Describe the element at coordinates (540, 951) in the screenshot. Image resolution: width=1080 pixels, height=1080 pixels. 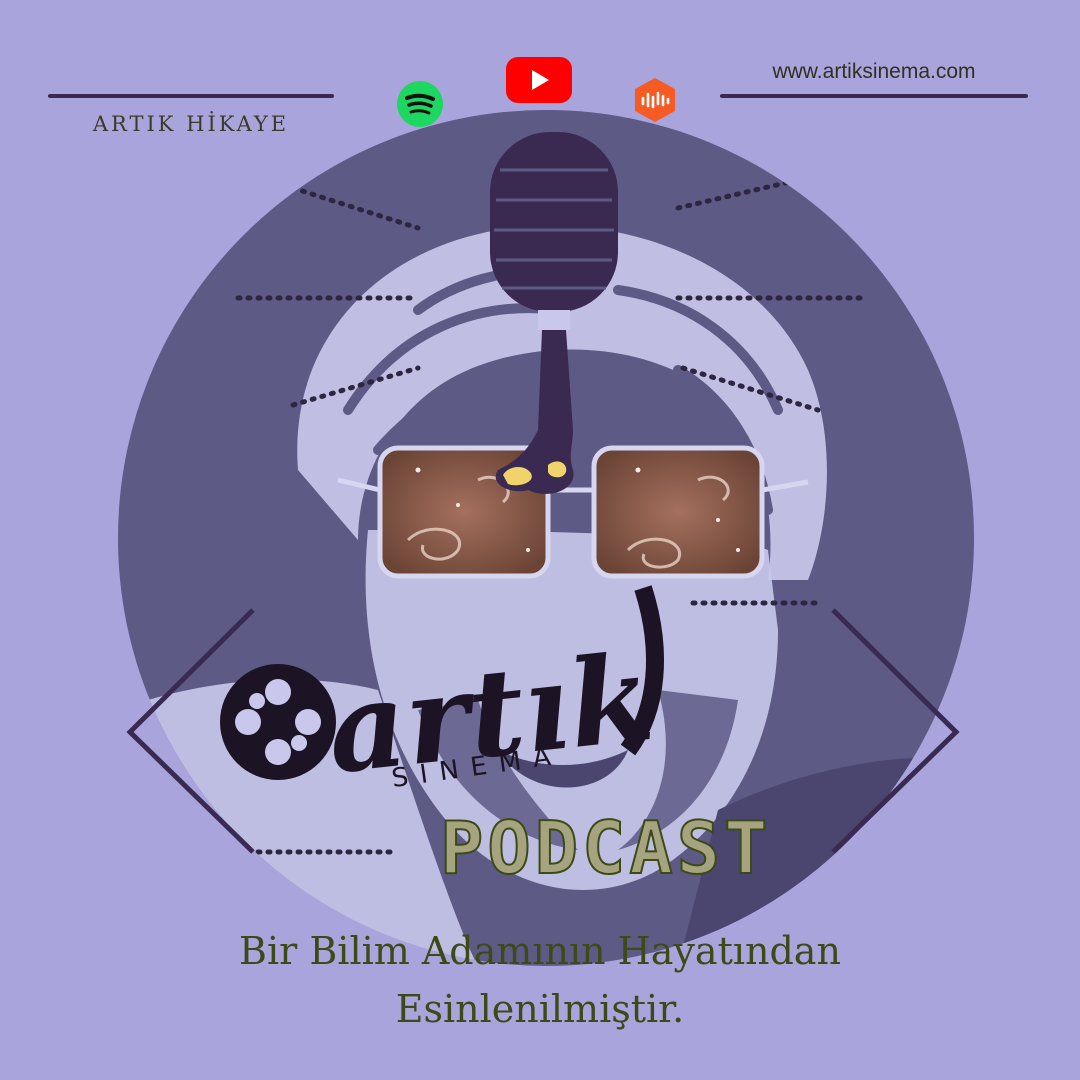
I see `tagline-line-1: Bir Bilim Adamının Hayatından` at that location.